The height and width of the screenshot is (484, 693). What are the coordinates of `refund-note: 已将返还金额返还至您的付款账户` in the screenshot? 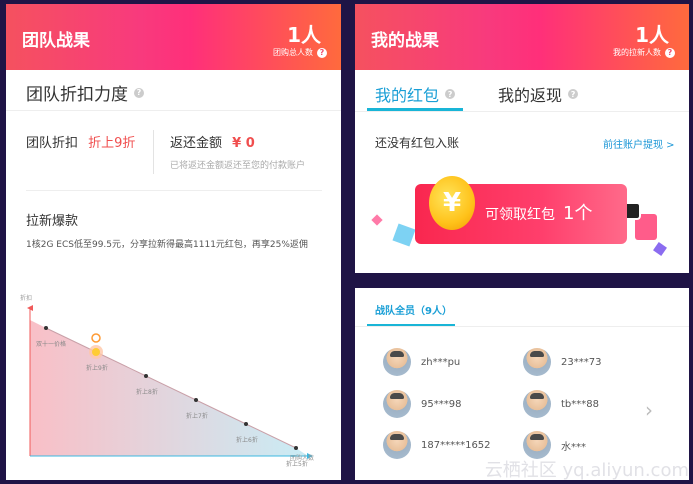 It's located at (238, 166).